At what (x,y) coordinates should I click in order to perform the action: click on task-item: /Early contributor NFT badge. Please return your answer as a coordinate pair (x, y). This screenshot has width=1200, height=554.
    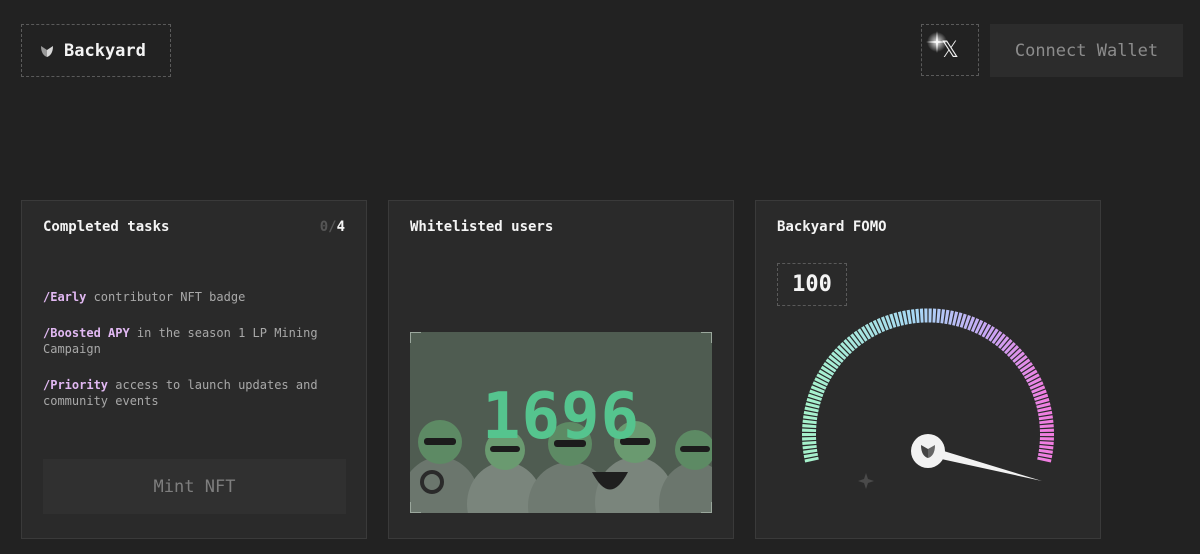
    Looking at the image, I should click on (195, 297).